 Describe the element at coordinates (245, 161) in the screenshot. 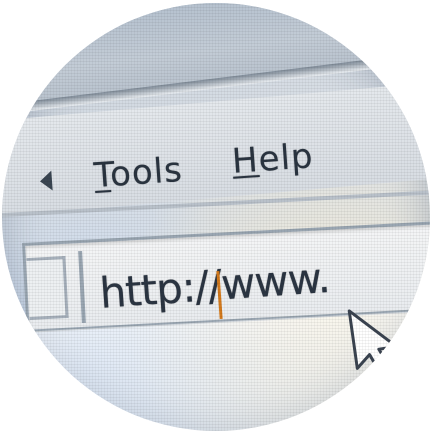

I see `menu-mnemonic-help: H` at that location.